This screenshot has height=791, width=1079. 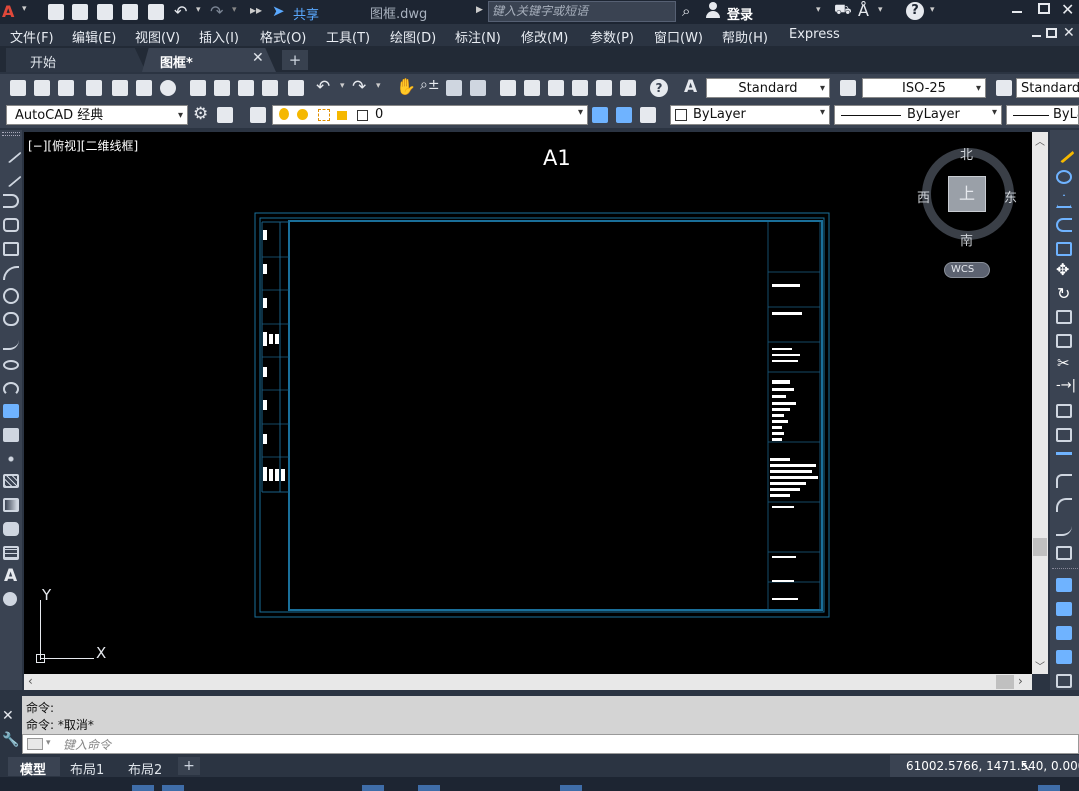 I want to click on save-icon, so click(x=105, y=12).